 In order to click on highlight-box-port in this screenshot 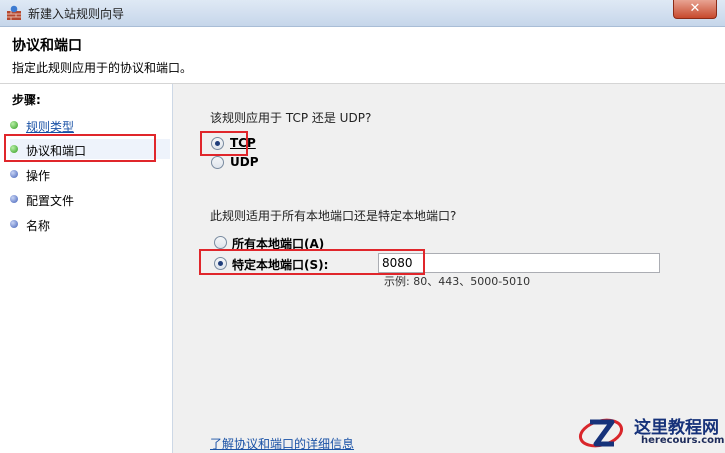, I will do `click(312, 262)`.